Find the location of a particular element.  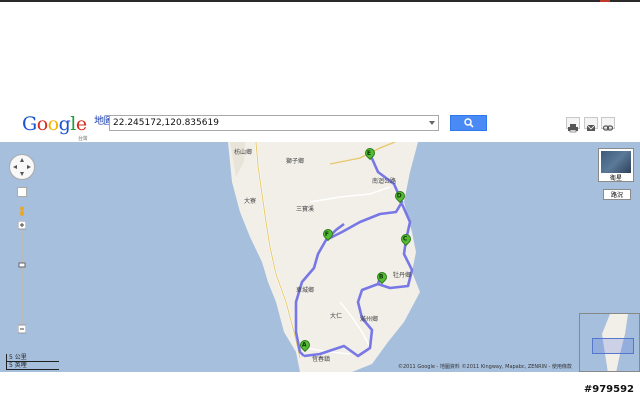

scale-imperial: 5 英哩 is located at coordinates (32, 366).